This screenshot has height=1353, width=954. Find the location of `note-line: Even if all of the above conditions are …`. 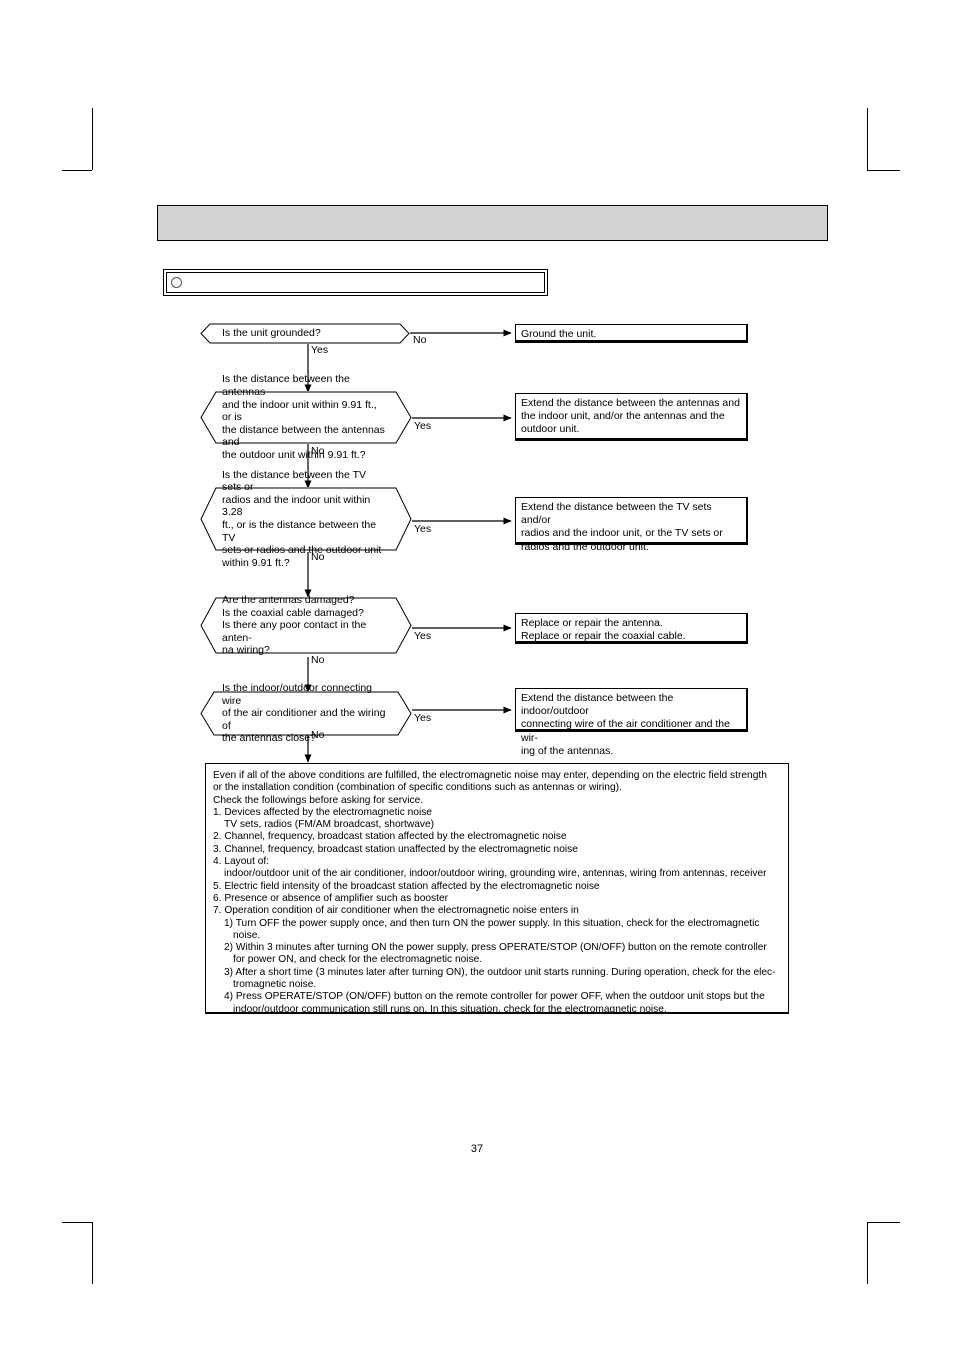

note-line: Even if all of the above conditions are … is located at coordinates (490, 775).